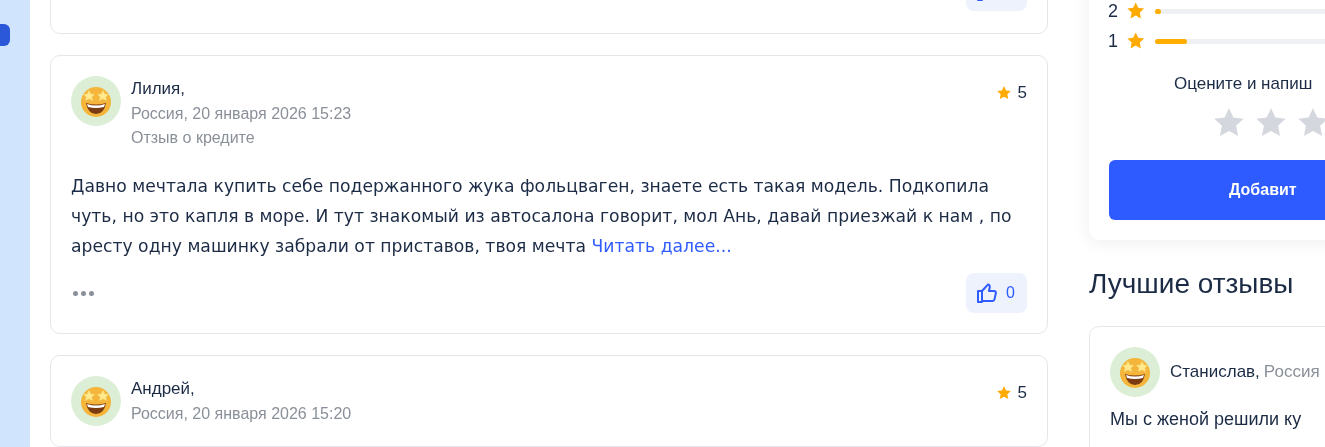  Describe the element at coordinates (1206, 419) in the screenshot. I see `review-text: Мы с женой решили ку` at that location.